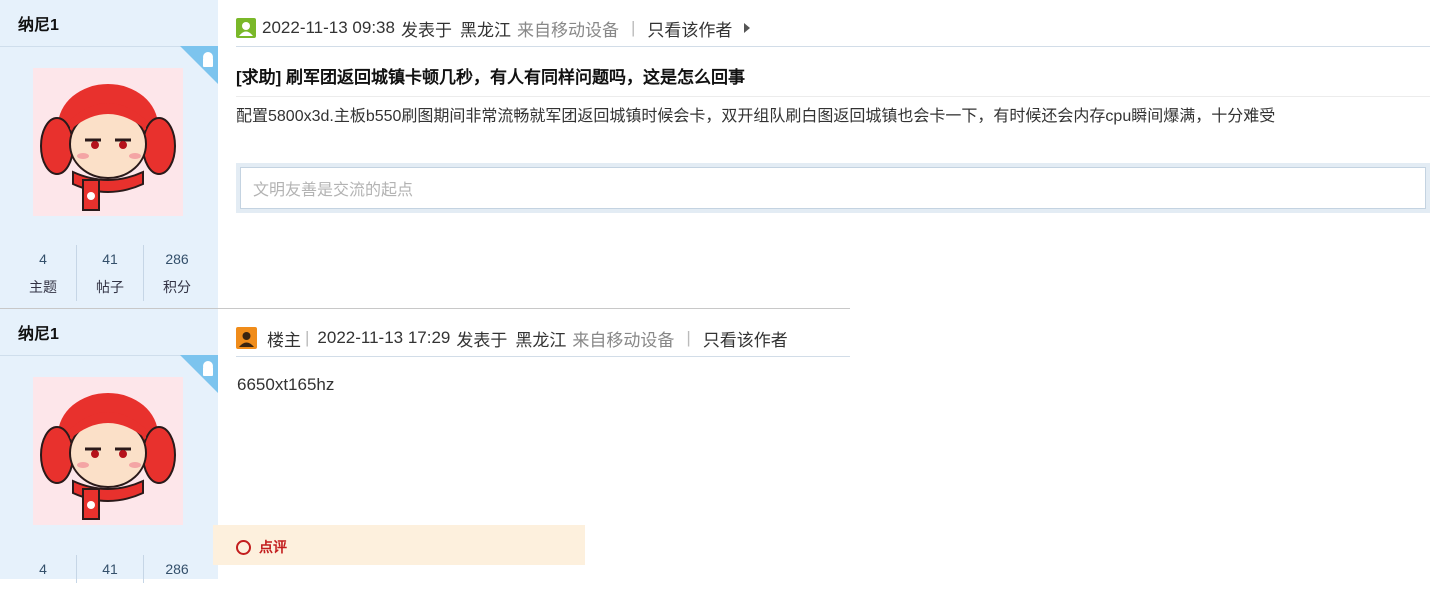  What do you see at coordinates (747, 28) in the screenshot?
I see `triangle-right-icon` at bounding box center [747, 28].